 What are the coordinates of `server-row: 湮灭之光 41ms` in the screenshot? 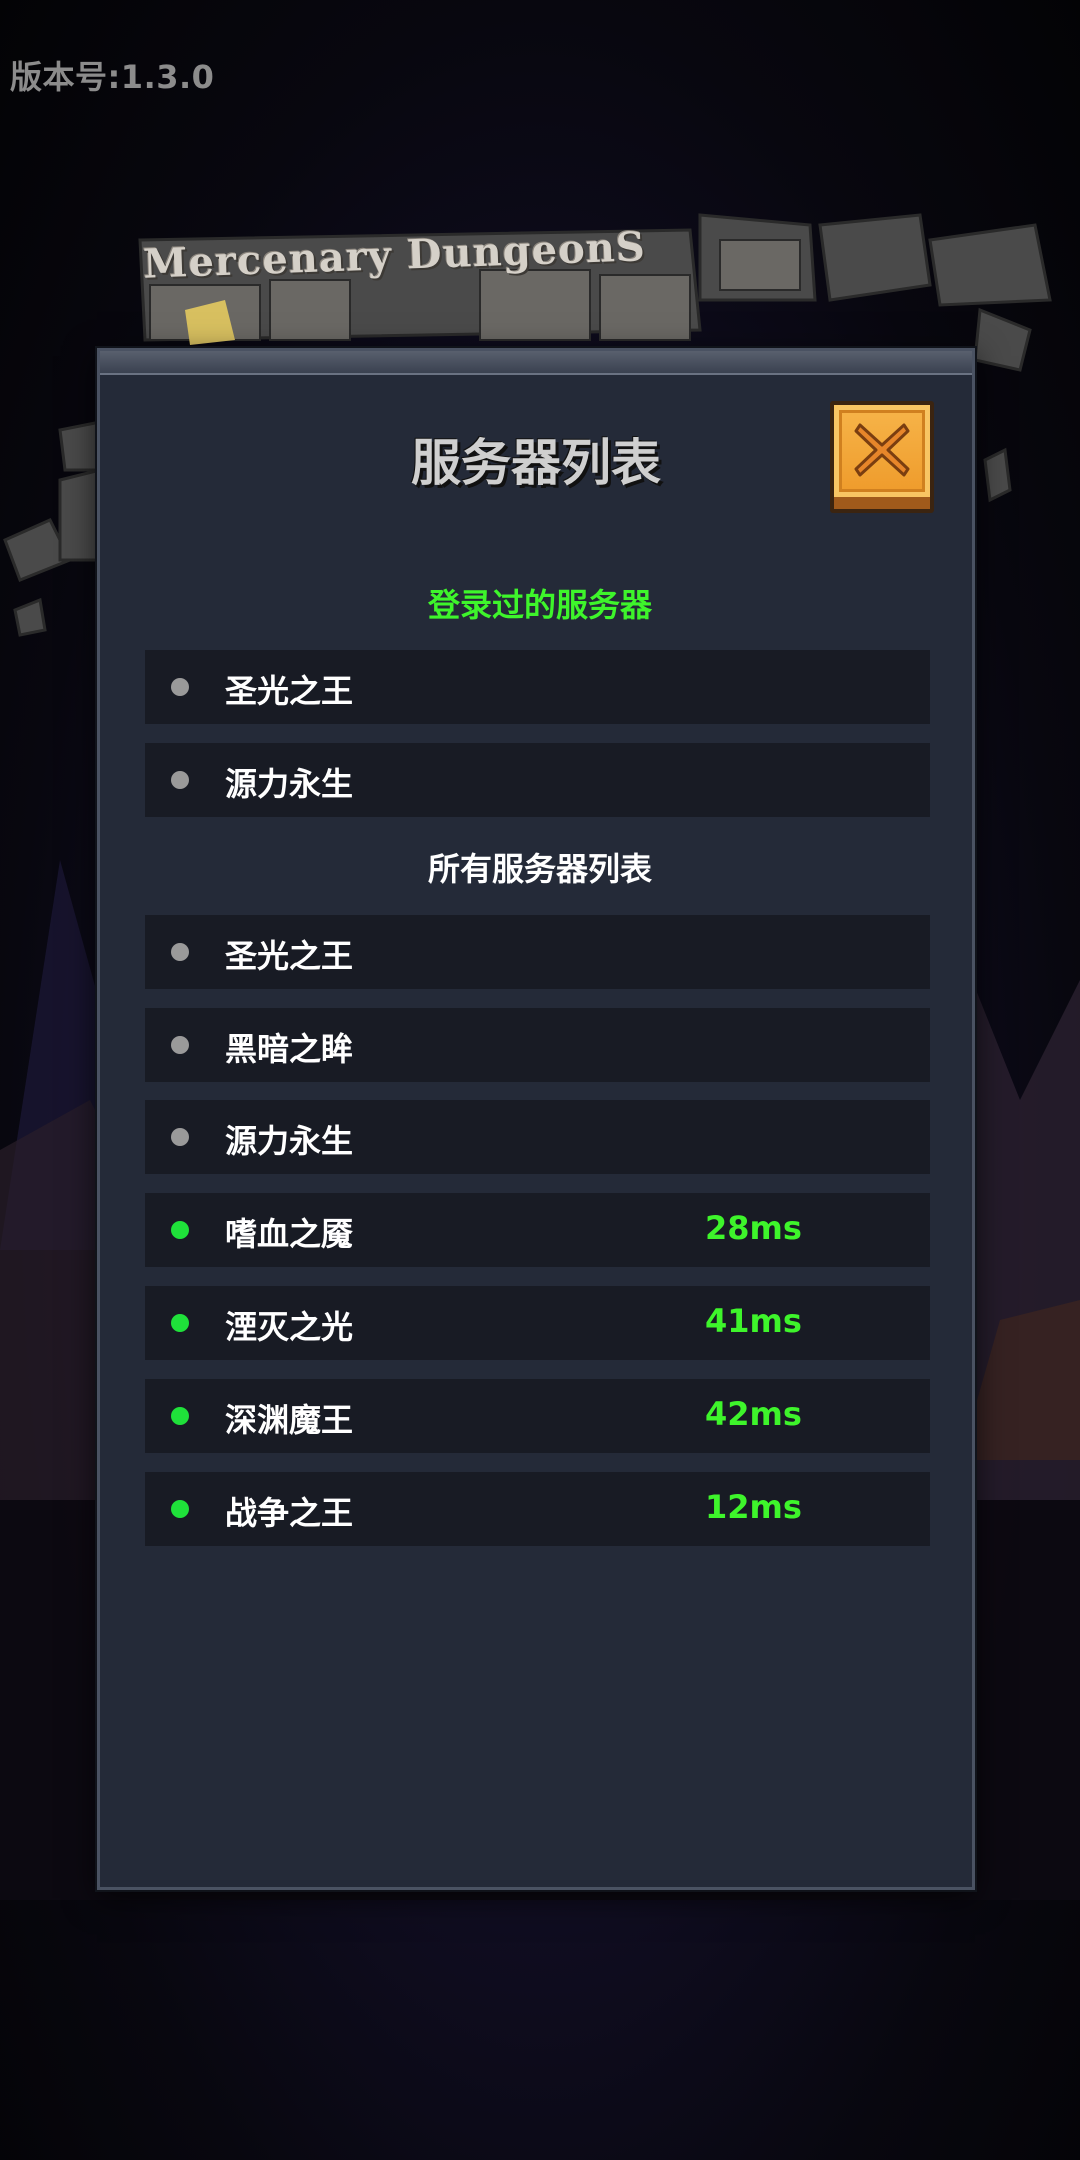 It's located at (537, 1323).